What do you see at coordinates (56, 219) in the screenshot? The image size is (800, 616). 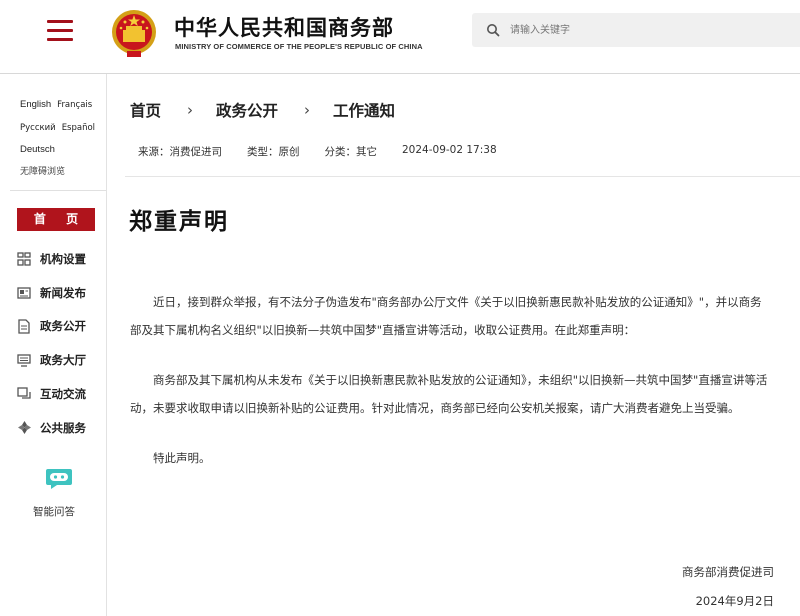 I see `home-button: 首 页` at bounding box center [56, 219].